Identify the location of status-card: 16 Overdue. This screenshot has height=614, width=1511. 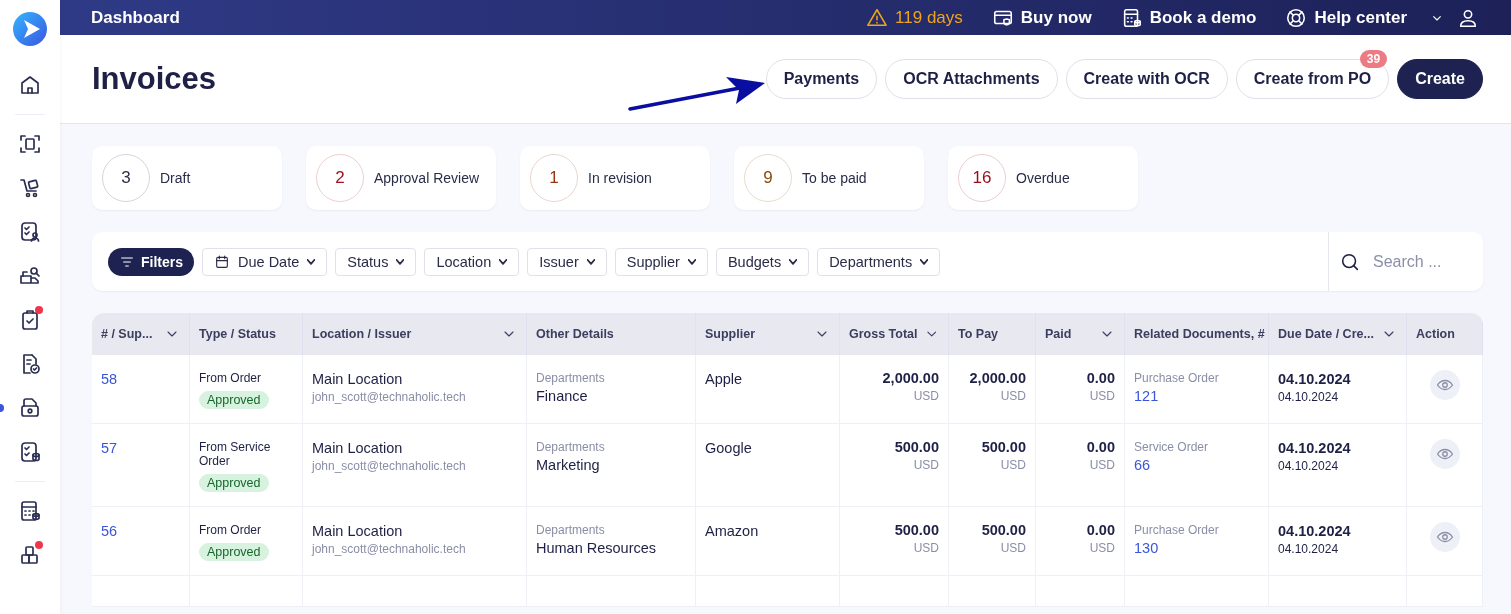
(1043, 178).